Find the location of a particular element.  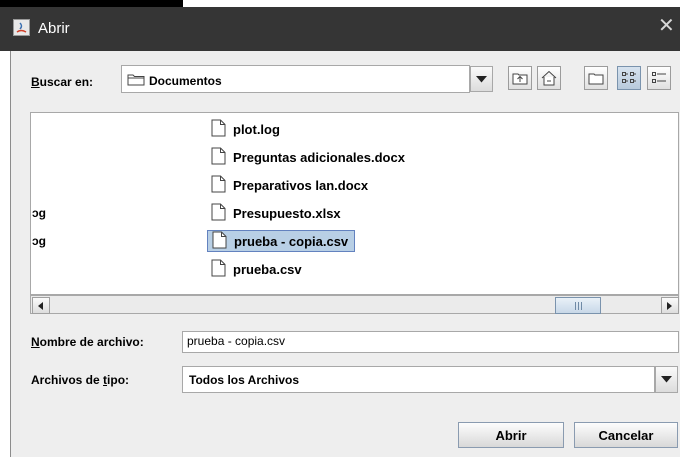

cancel-button: Cancelar is located at coordinates (626, 435).